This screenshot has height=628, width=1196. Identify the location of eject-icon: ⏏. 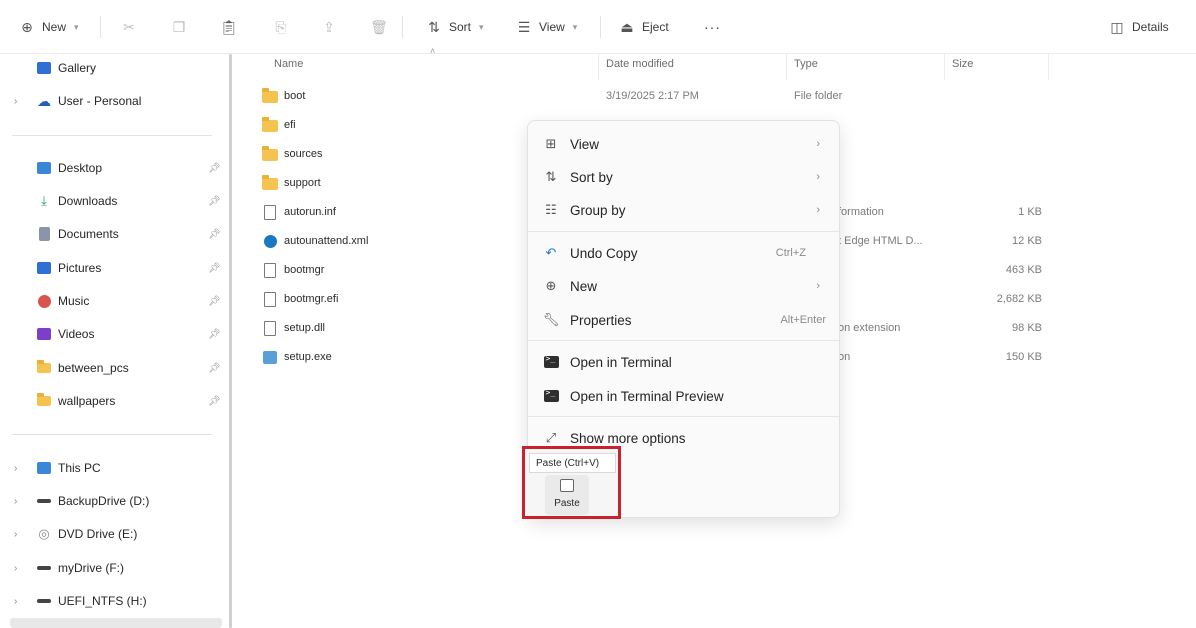
(627, 26).